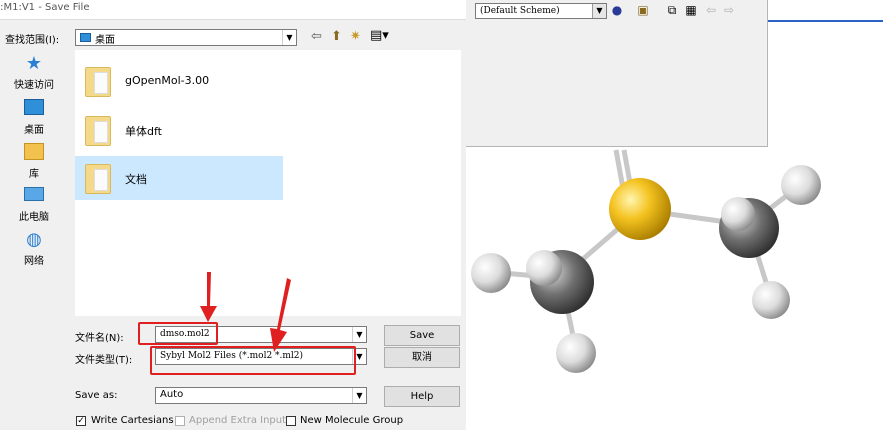 The image size is (883, 433). Describe the element at coordinates (617, 73) in the screenshot. I see `scheme-toolbar-panel` at that location.